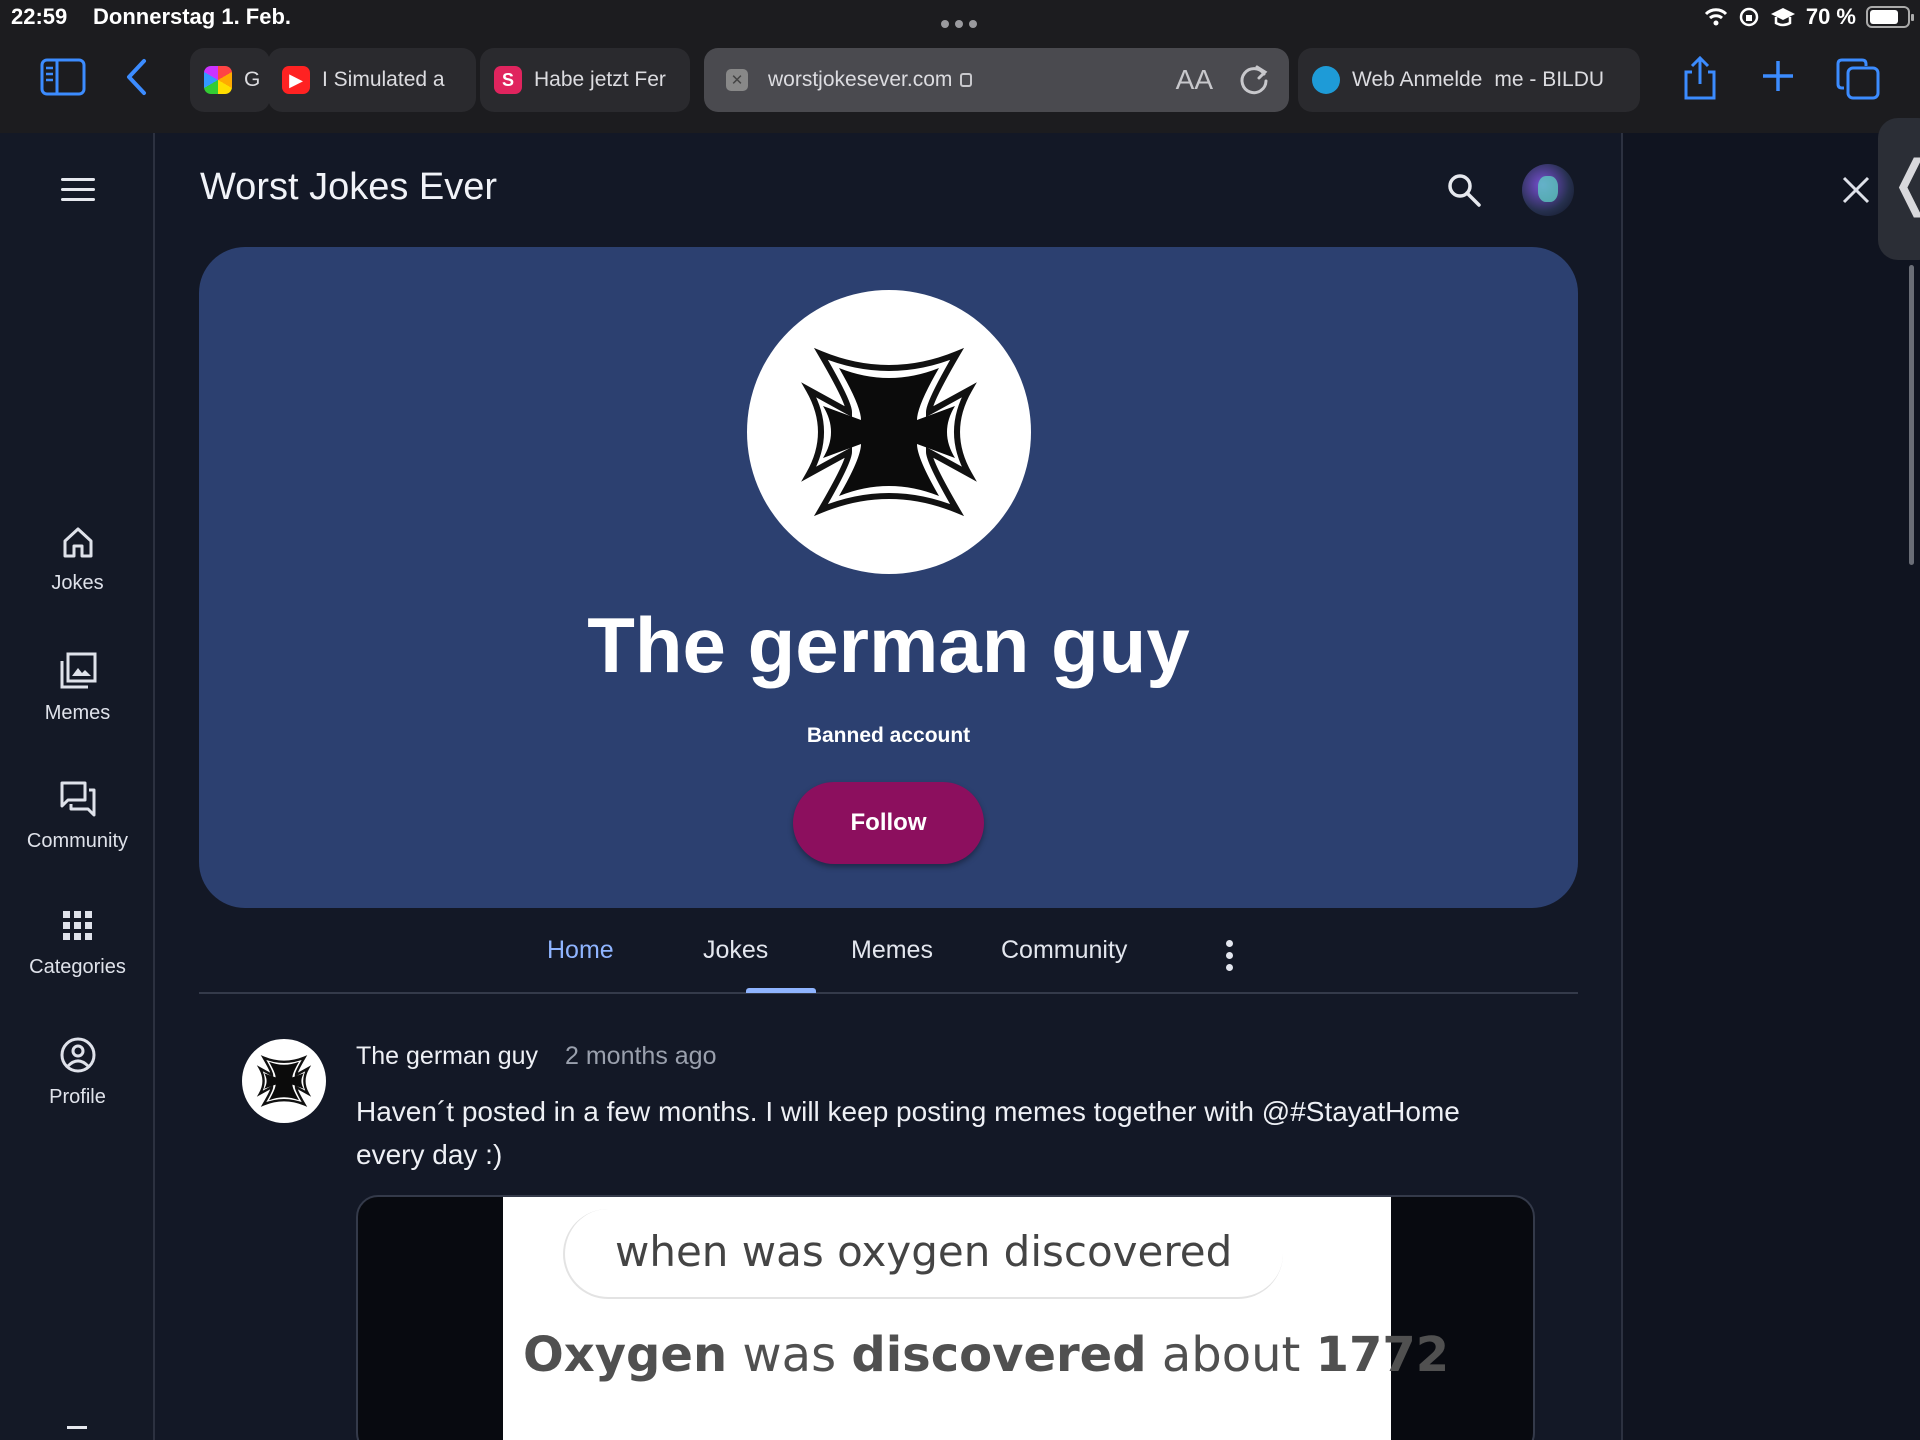  What do you see at coordinates (1230, 958) in the screenshot?
I see `more-options-icon` at bounding box center [1230, 958].